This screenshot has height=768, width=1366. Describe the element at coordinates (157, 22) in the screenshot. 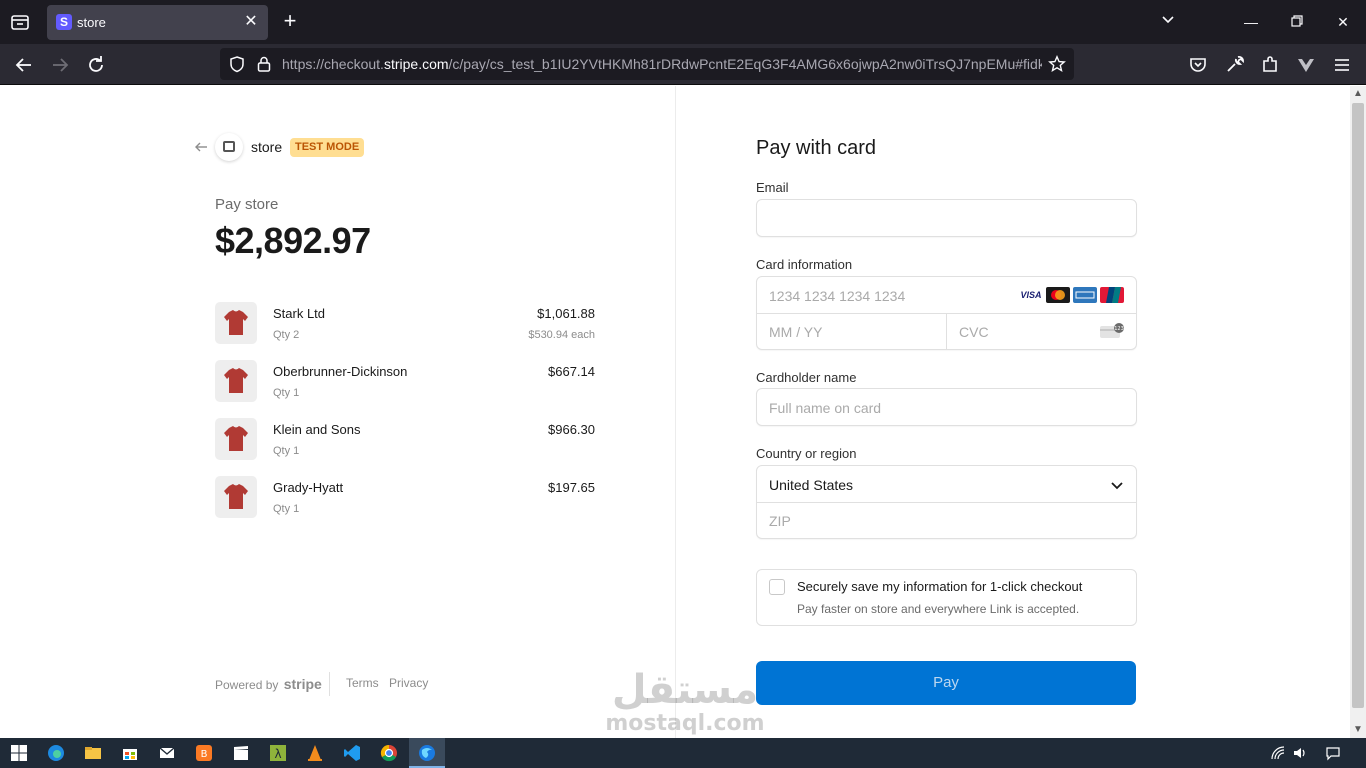

I see `browser-tab: S store ✕` at that location.